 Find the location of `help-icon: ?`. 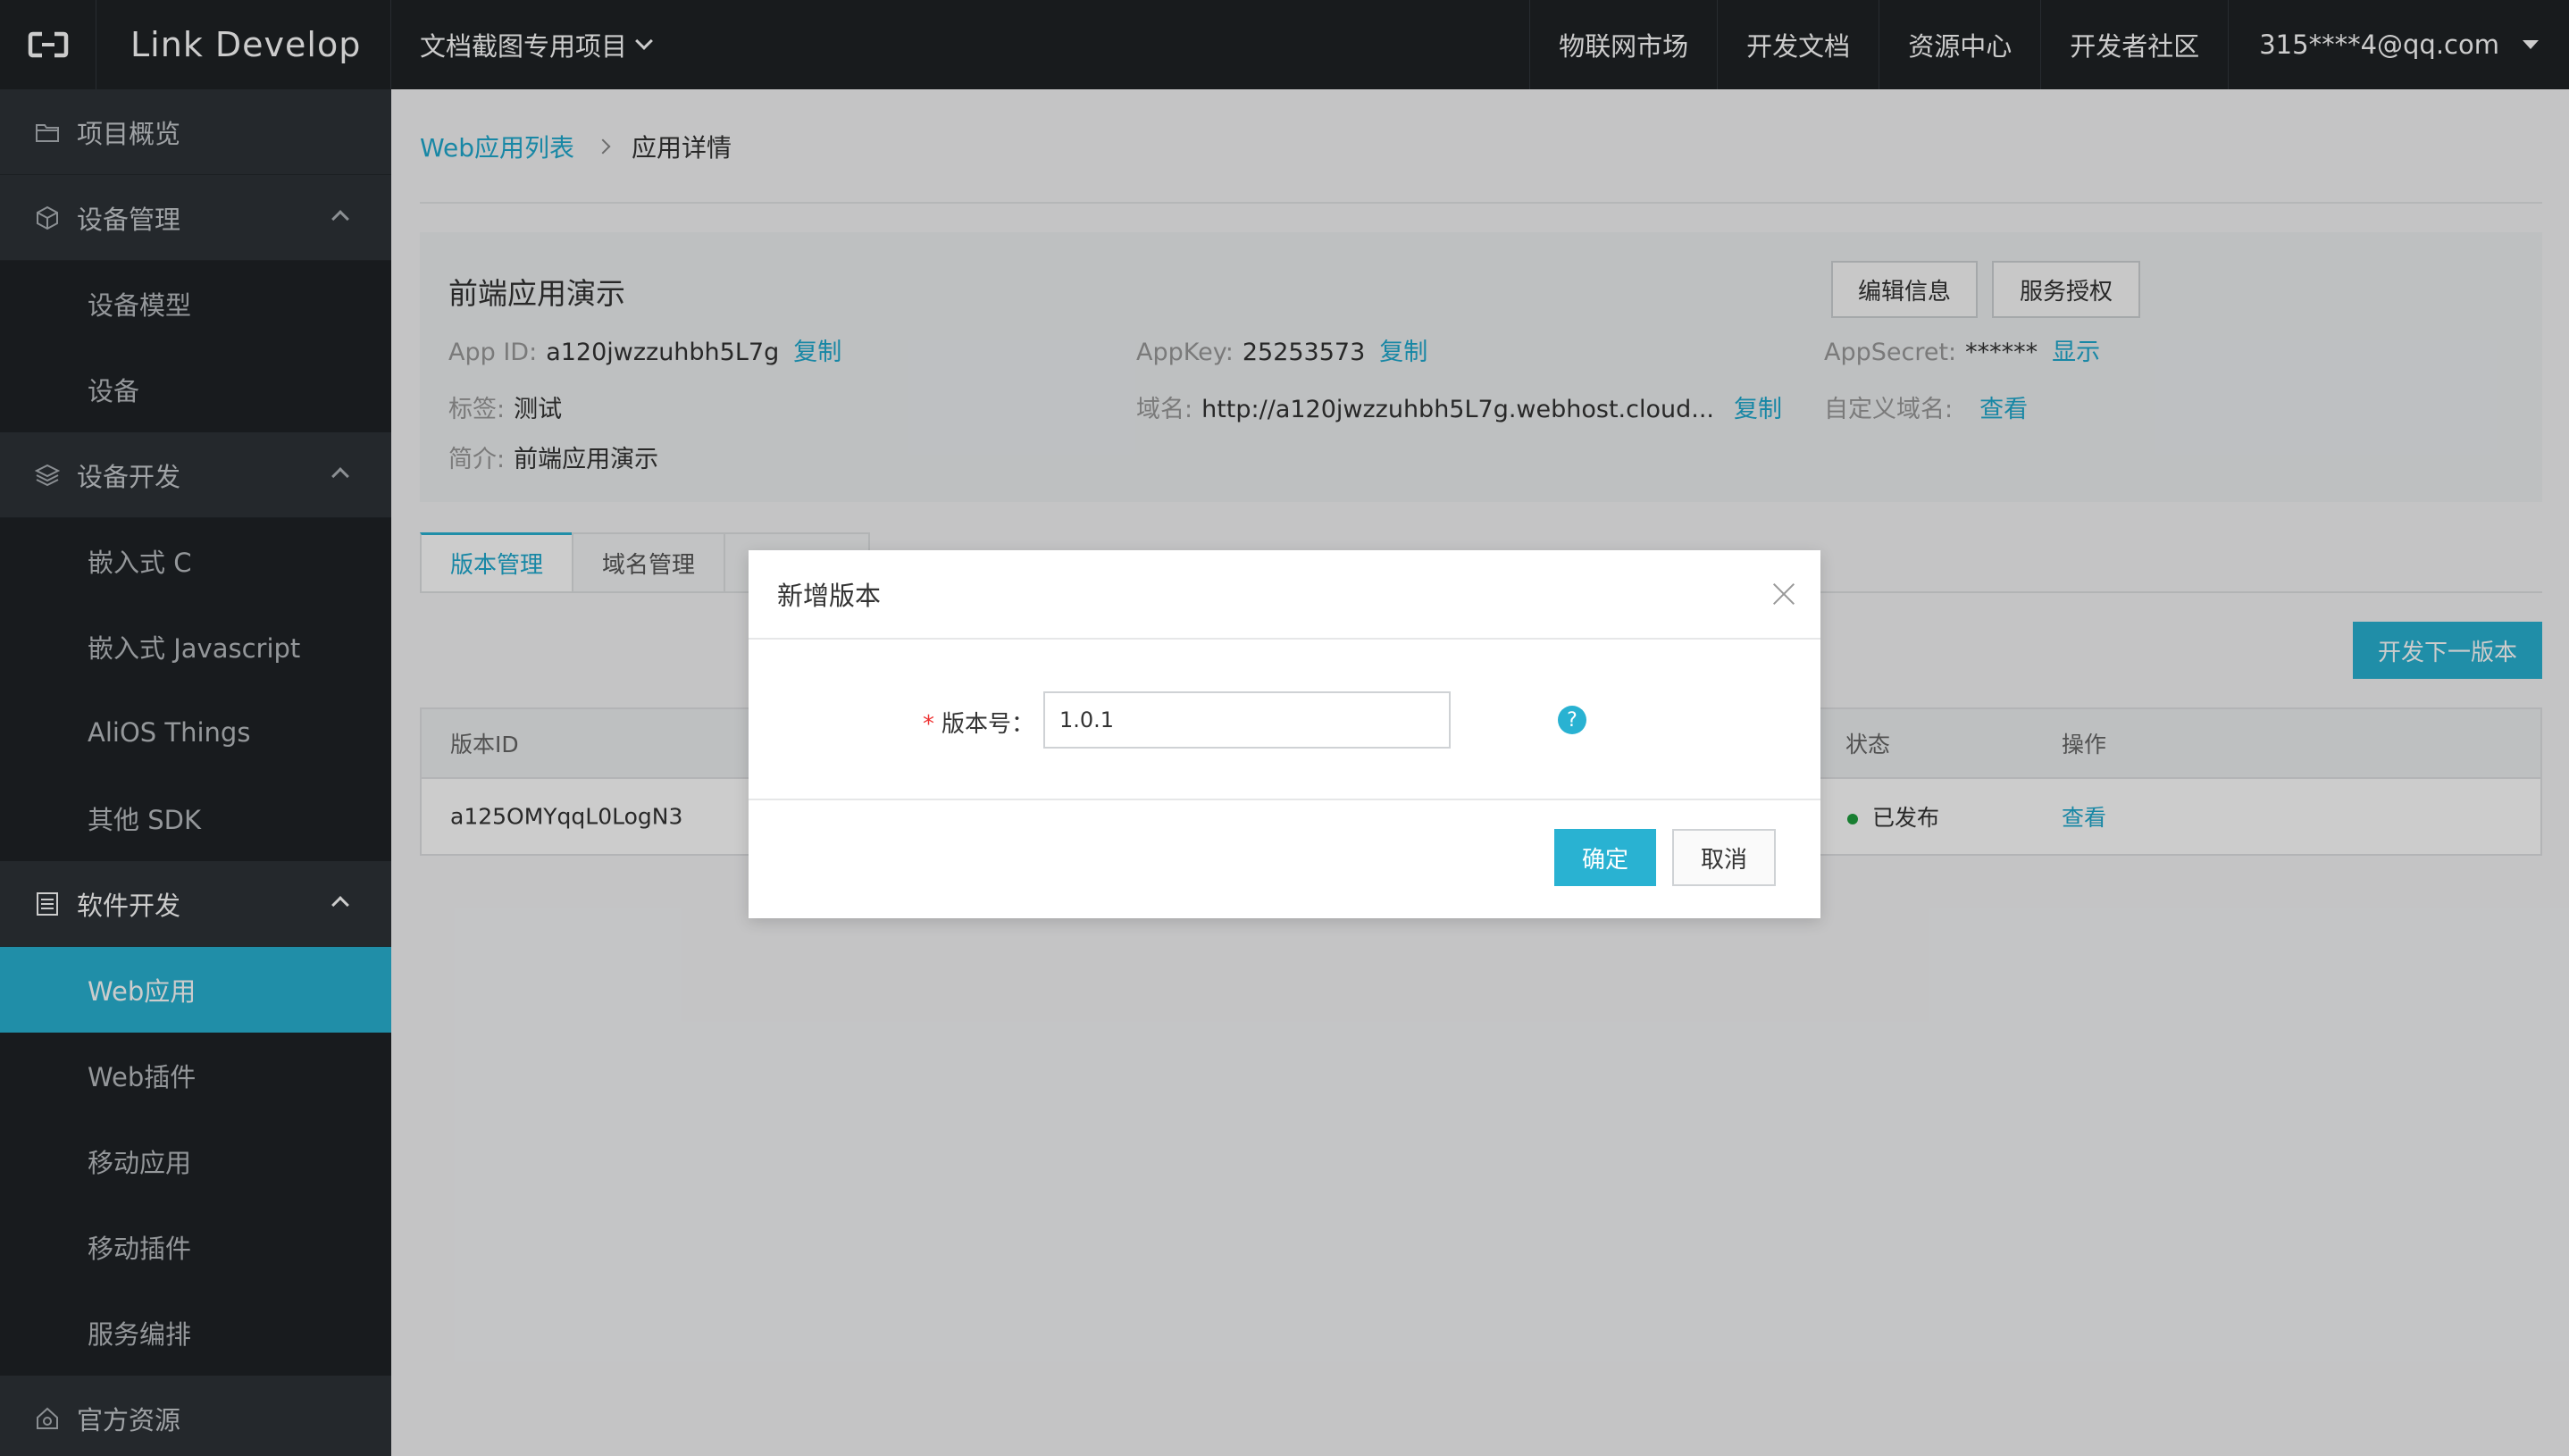

help-icon: ? is located at coordinates (1572, 720).